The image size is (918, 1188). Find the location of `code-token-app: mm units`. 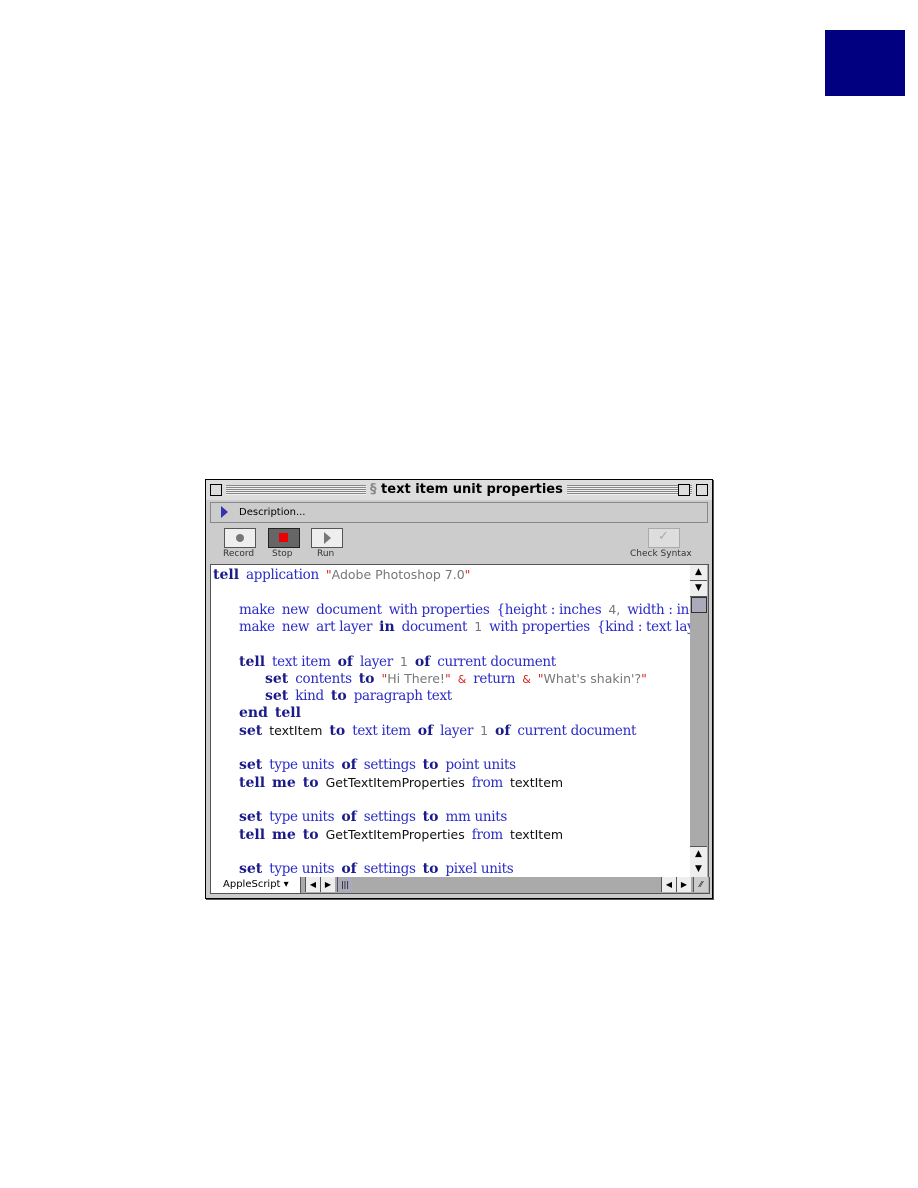

code-token-app: mm units is located at coordinates (476, 817).